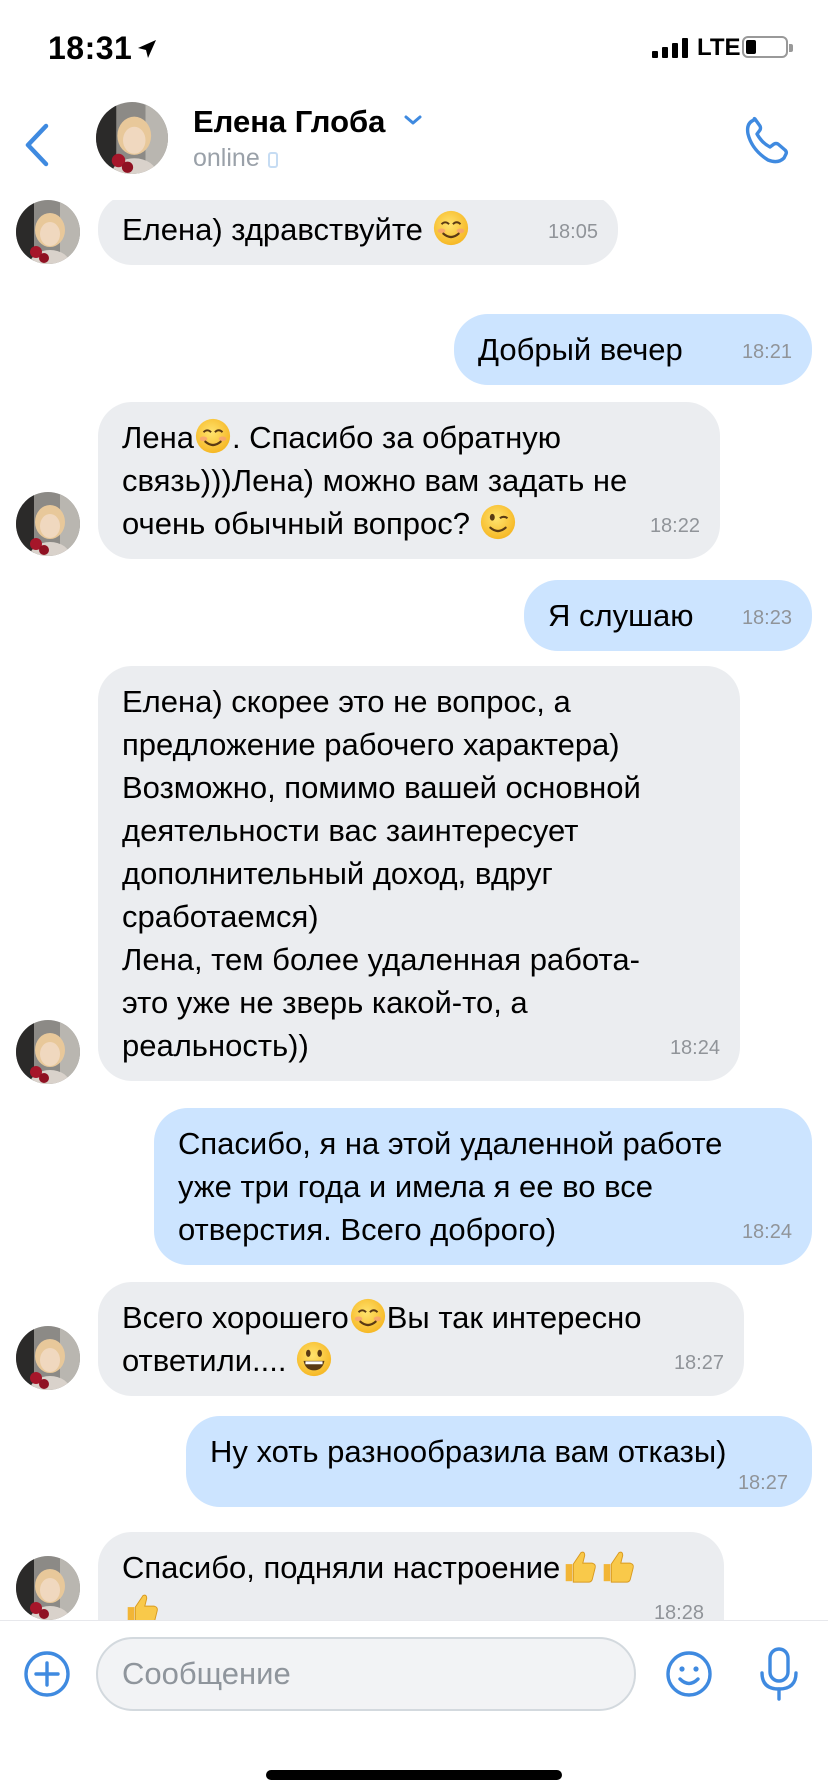 This screenshot has height=1792, width=828. Describe the element at coordinates (38, 145) in the screenshot. I see `back-chevron-icon` at that location.